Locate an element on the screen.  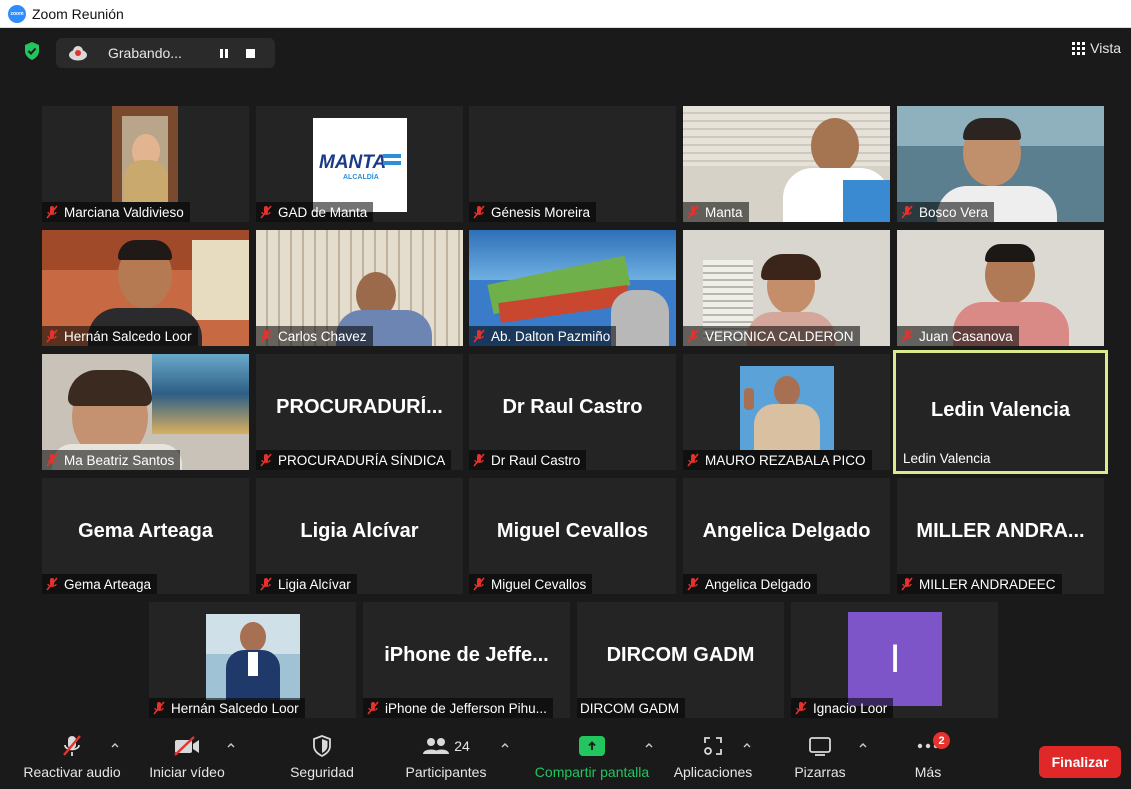
window-title: Zoom Reunión is located at coordinates (78, 13).